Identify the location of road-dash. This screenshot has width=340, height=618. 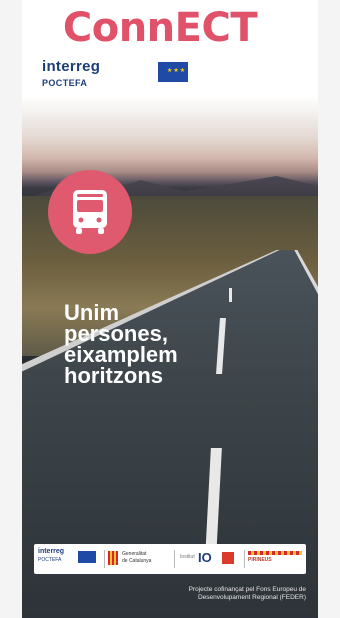
(230, 295).